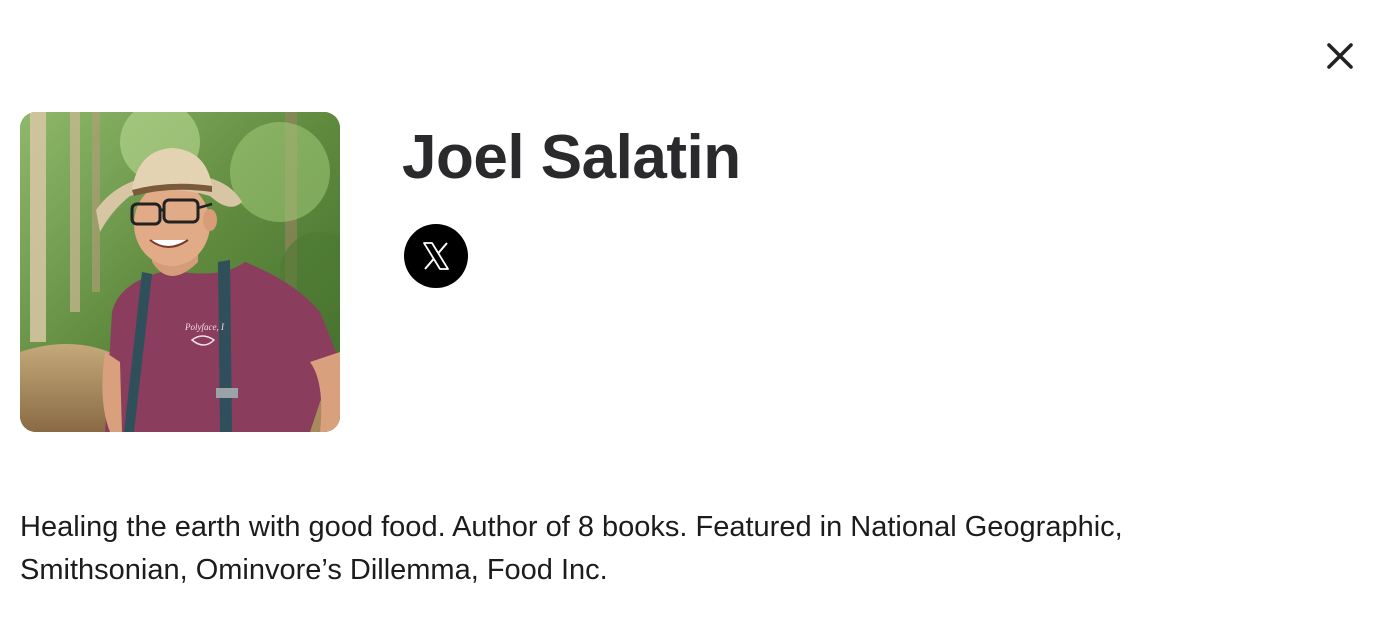 The width and height of the screenshot is (1392, 618). I want to click on svg-text: Polyface, I, so click(204, 327).